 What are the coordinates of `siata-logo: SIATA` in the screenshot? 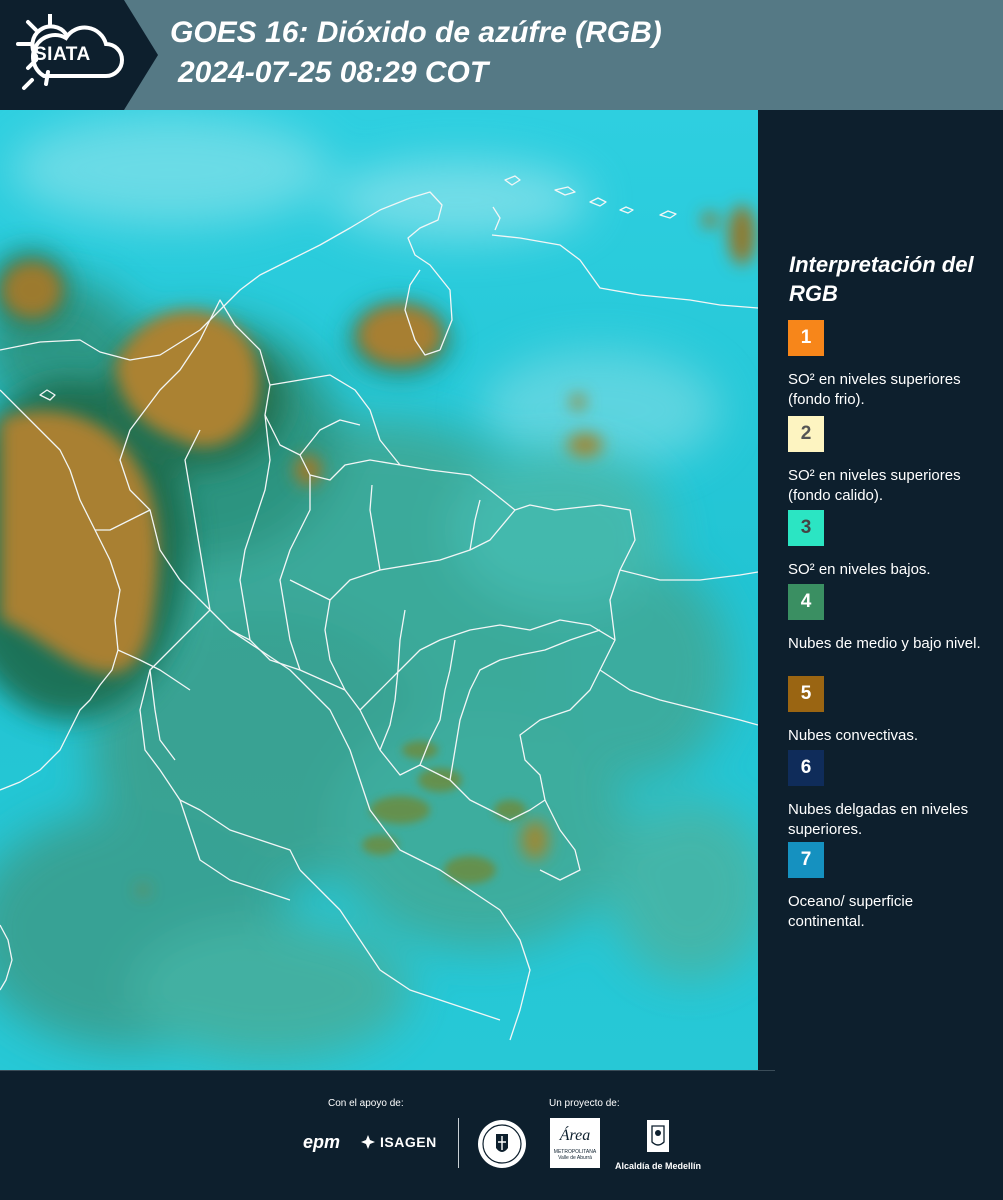 It's located at (79, 55).